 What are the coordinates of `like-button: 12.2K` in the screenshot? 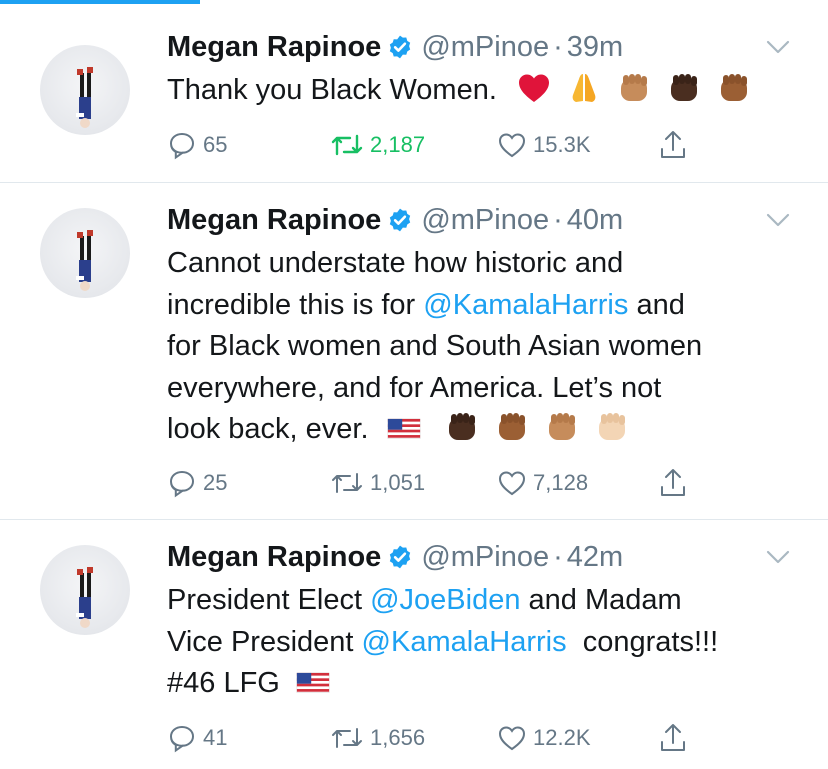 It's located at (544, 738).